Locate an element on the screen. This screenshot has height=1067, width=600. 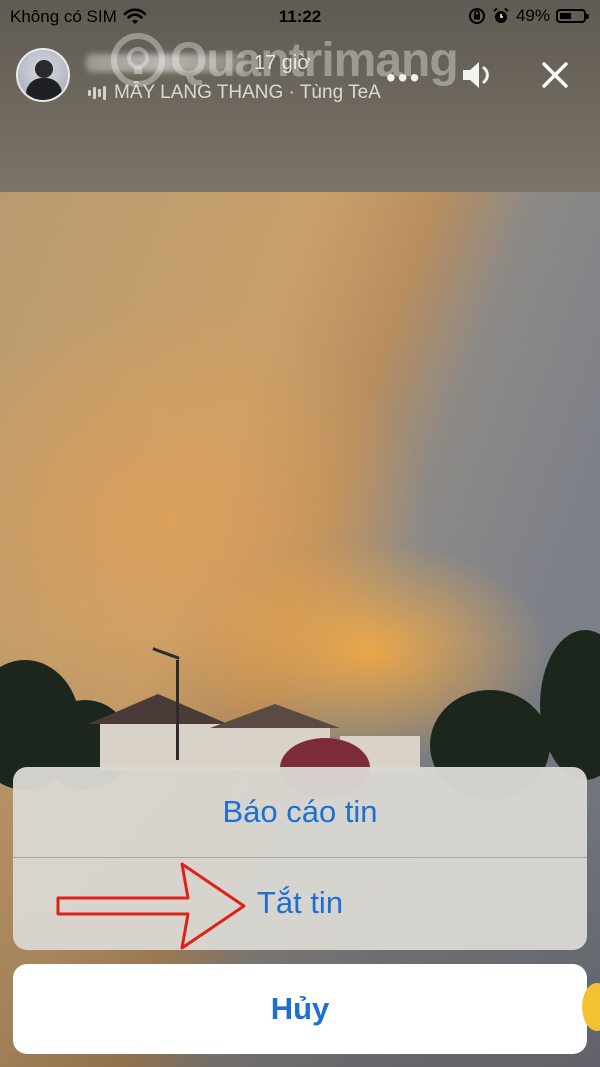
status-right: 49% is located at coordinates (528, 16).